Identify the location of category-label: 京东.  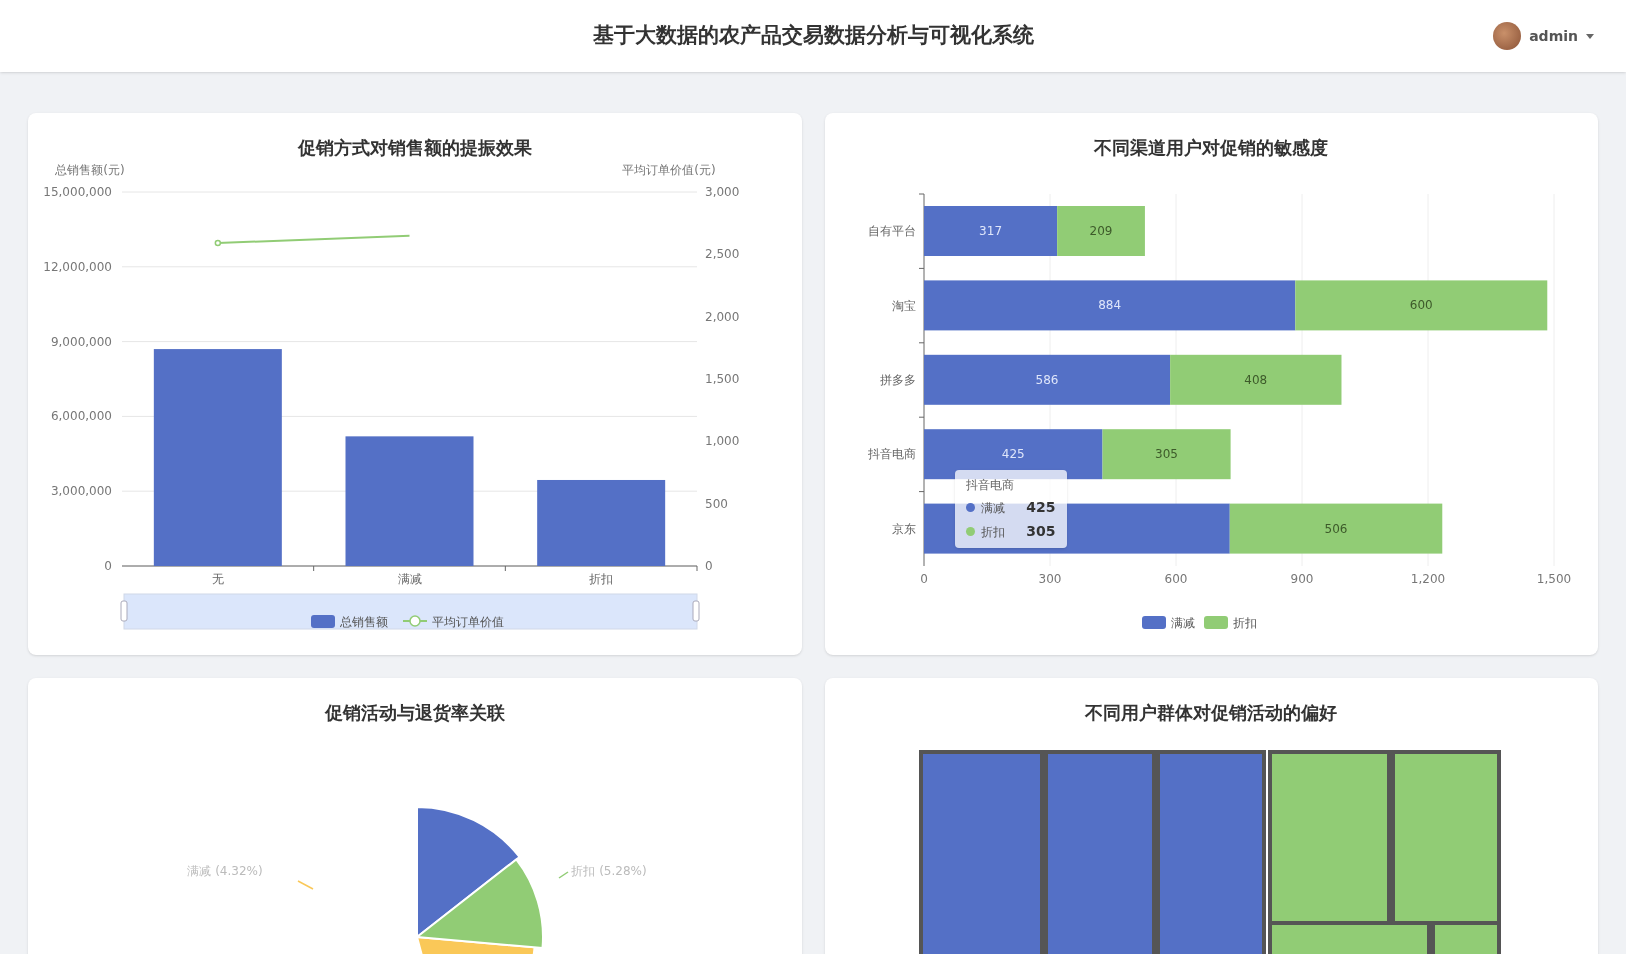
(903, 528).